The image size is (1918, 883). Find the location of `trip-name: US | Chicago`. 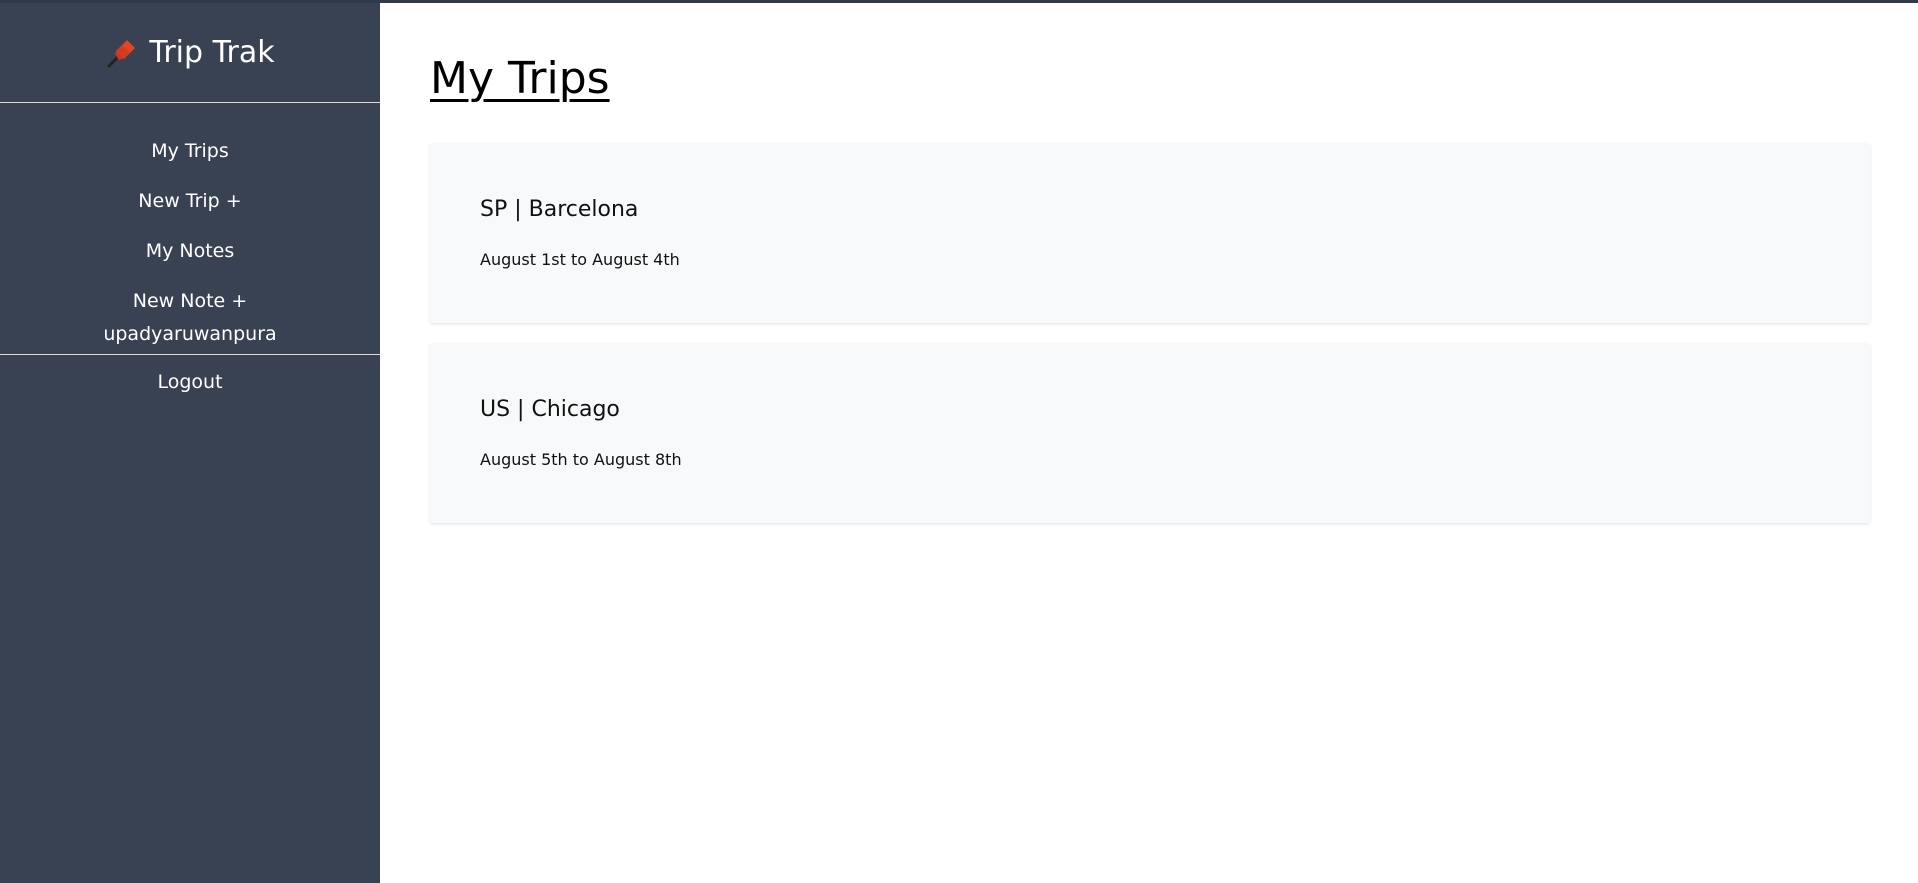

trip-name: US | Chicago is located at coordinates (550, 409).